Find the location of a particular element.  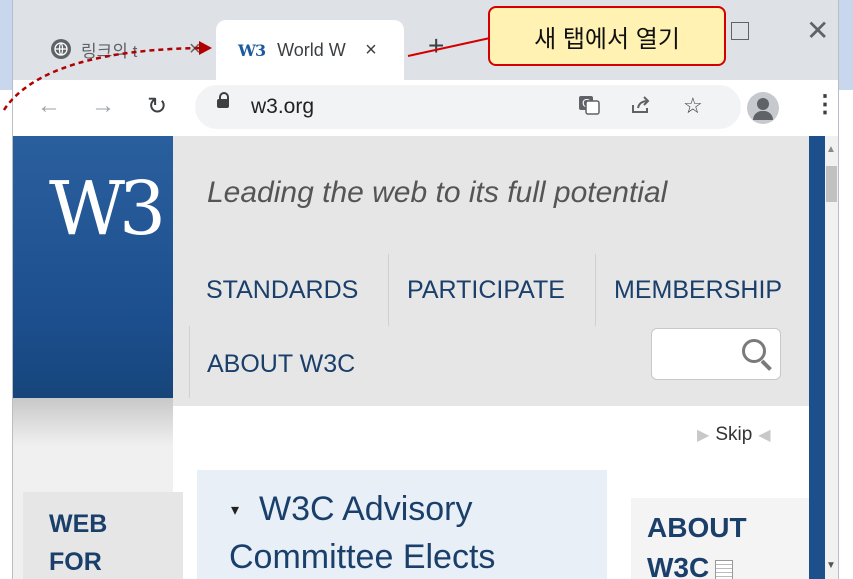

w3c-logo-band: W3 is located at coordinates (93, 271).